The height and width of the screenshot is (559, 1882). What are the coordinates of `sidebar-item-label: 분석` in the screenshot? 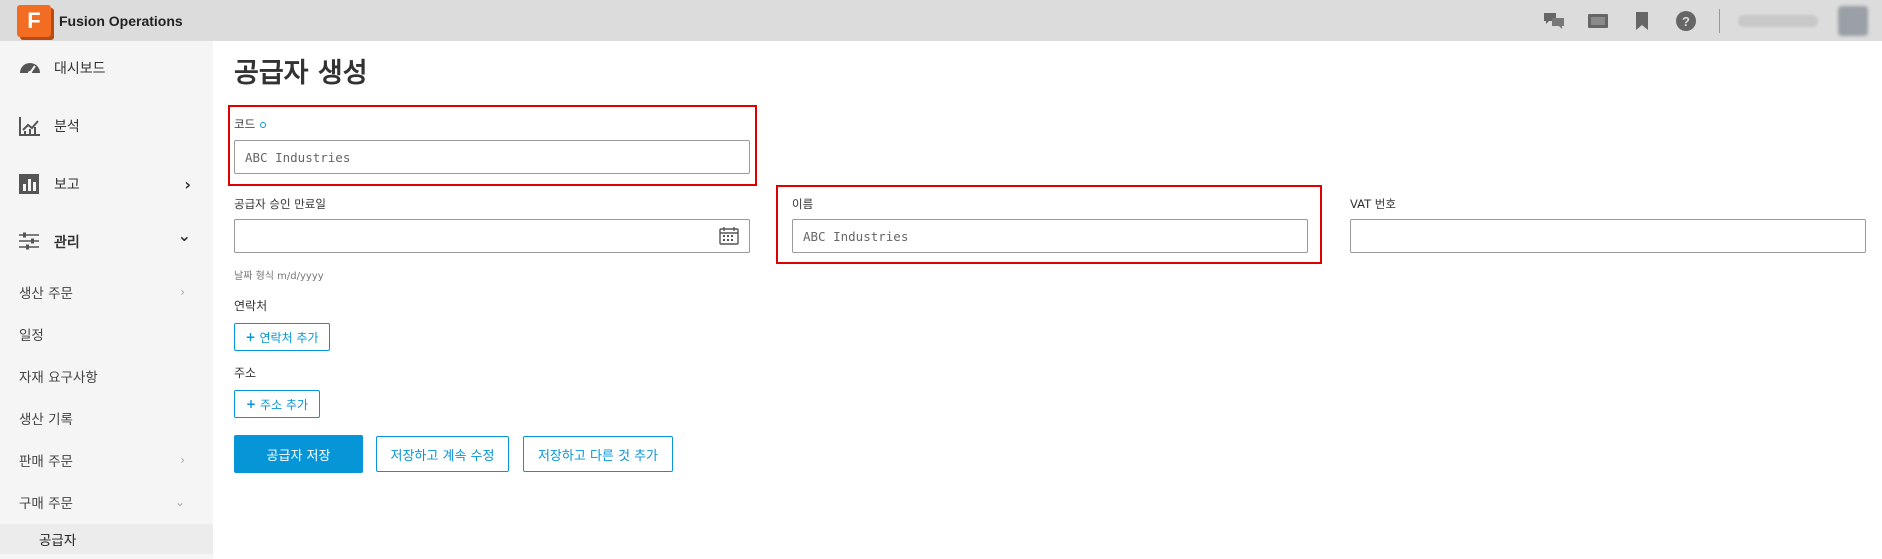 It's located at (67, 127).